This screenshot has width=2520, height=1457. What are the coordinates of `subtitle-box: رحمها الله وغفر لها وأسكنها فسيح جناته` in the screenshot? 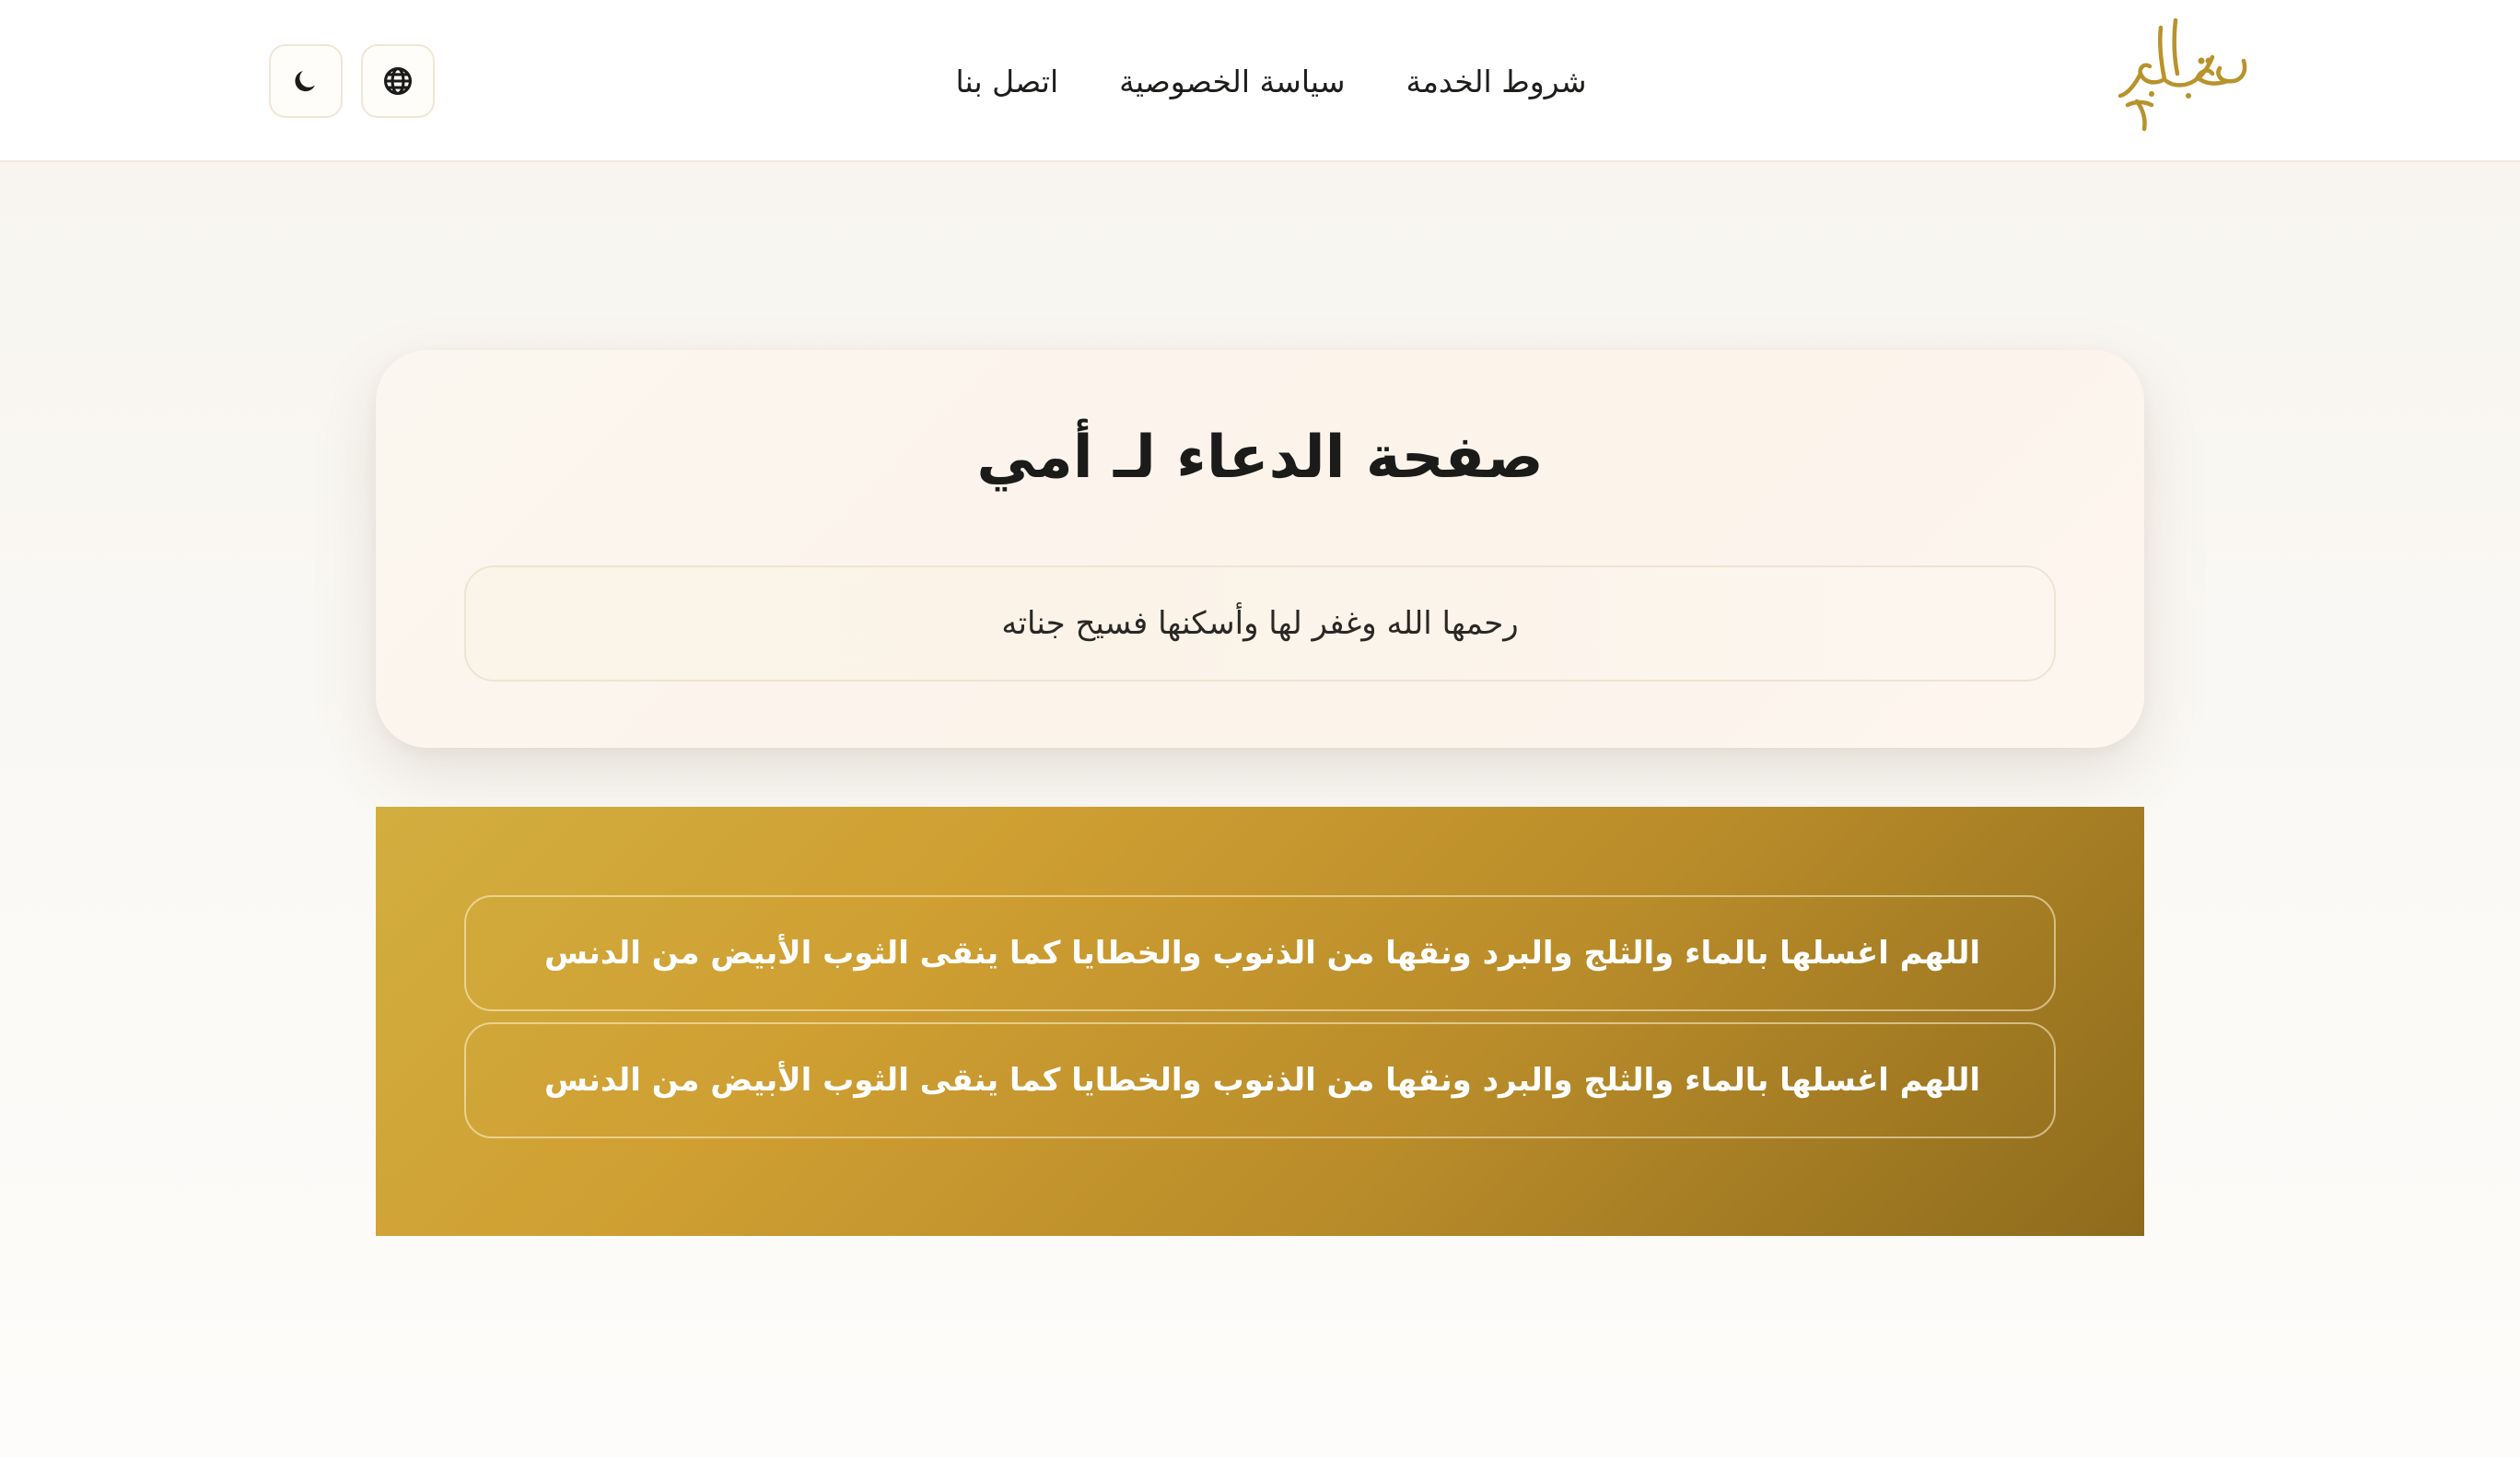 It's located at (1260, 623).